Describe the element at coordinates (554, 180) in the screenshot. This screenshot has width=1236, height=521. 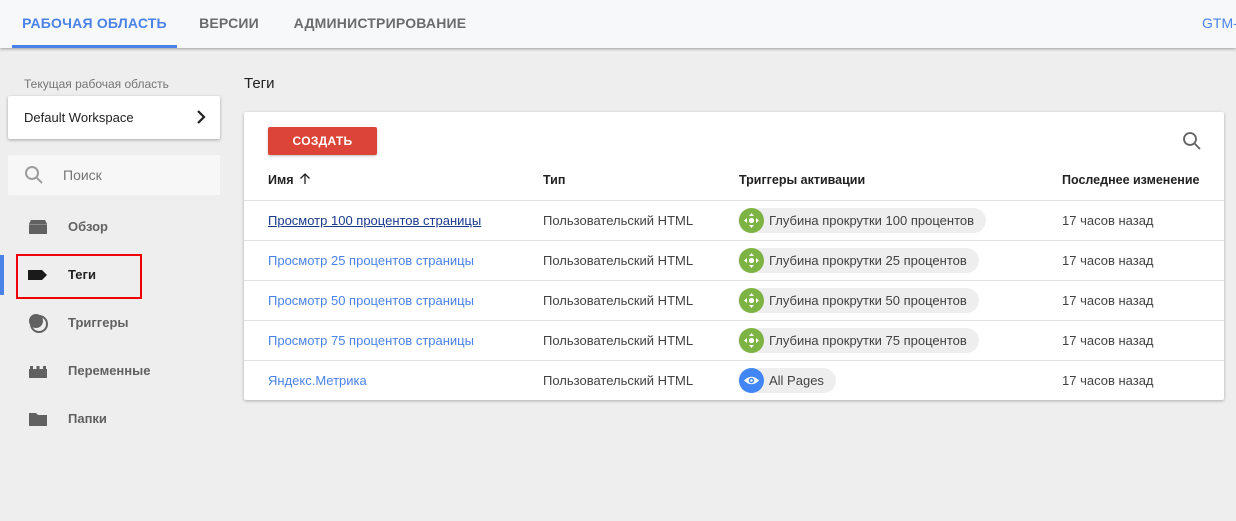
I see `column-header-type: Тип` at that location.